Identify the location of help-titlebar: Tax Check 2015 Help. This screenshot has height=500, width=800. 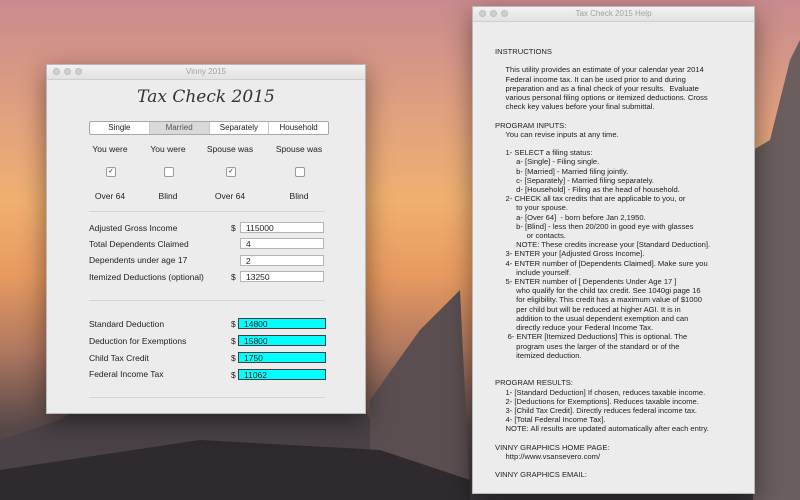
(613, 14).